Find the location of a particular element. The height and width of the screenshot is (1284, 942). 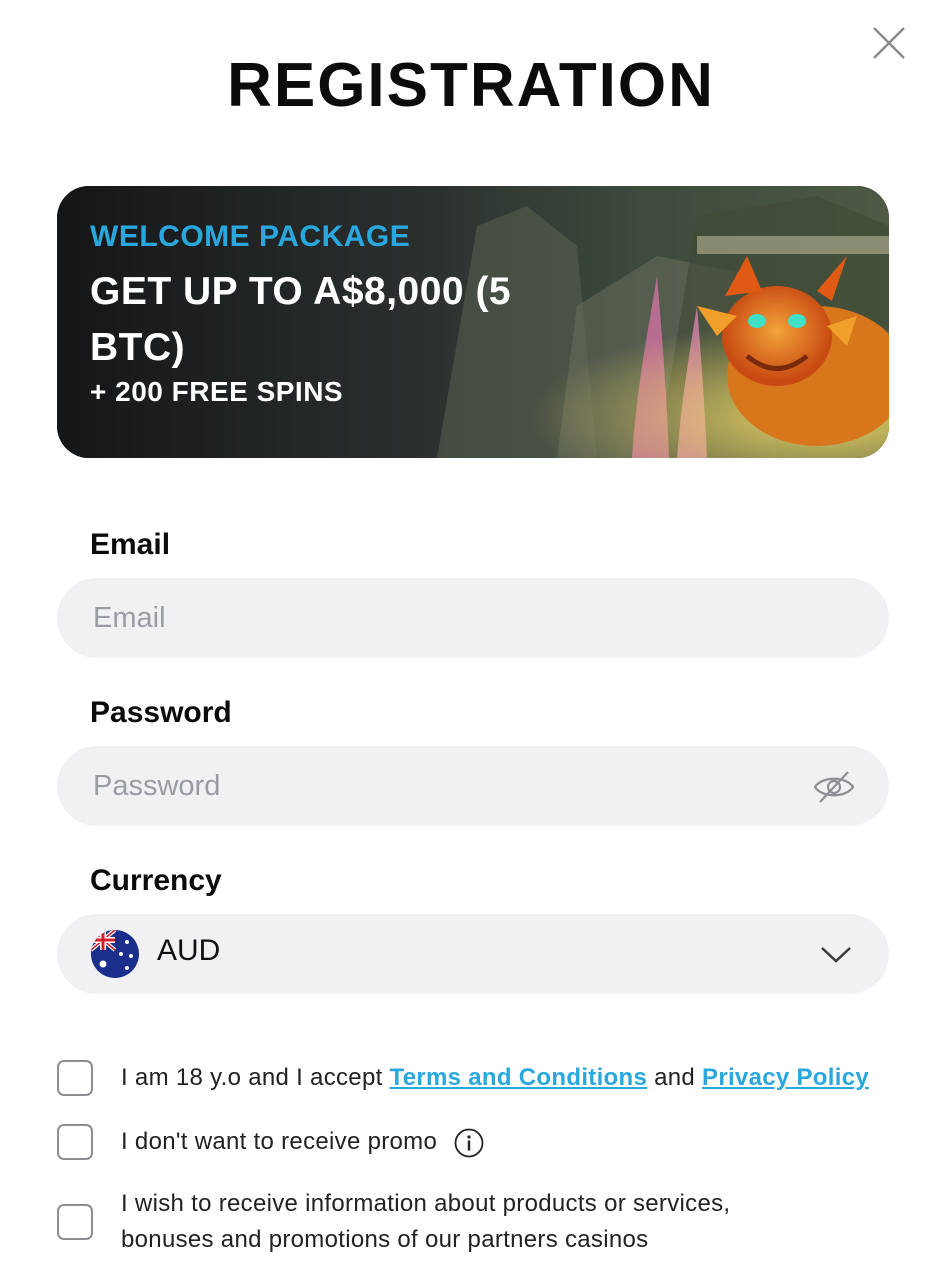

info-icon is located at coordinates (469, 1143).